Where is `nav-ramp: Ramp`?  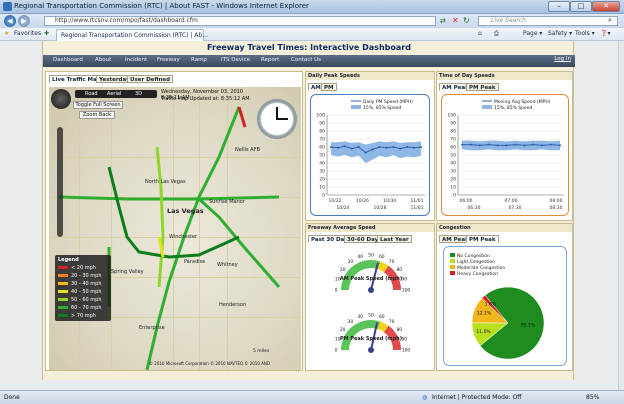
nav-ramp: Ramp is located at coordinates (199, 60).